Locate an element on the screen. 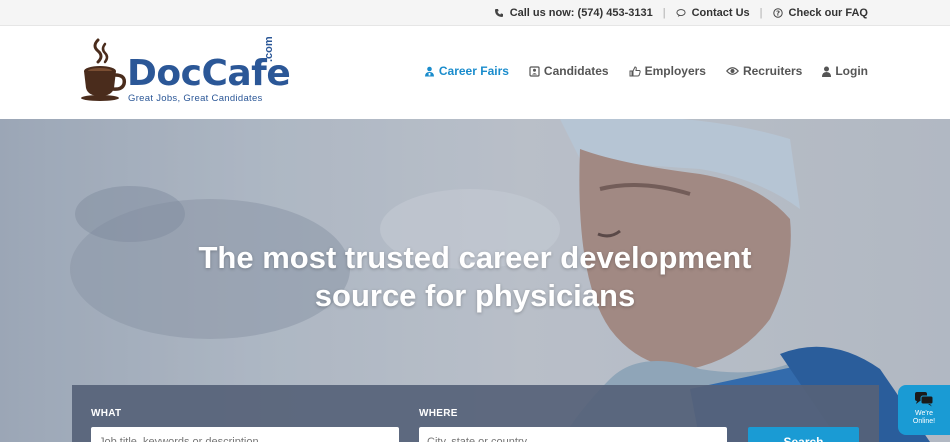 This screenshot has height=442, width=950. contact-us-link: Contact Us is located at coordinates (713, 13).